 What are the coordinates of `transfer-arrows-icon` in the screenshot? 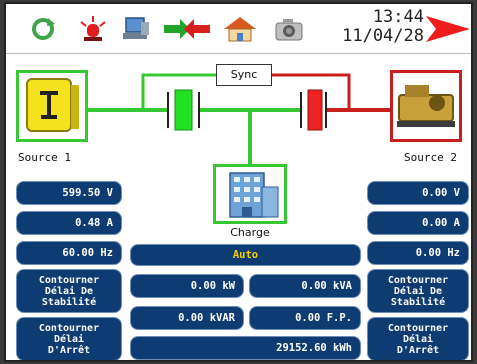 It's located at (187, 29).